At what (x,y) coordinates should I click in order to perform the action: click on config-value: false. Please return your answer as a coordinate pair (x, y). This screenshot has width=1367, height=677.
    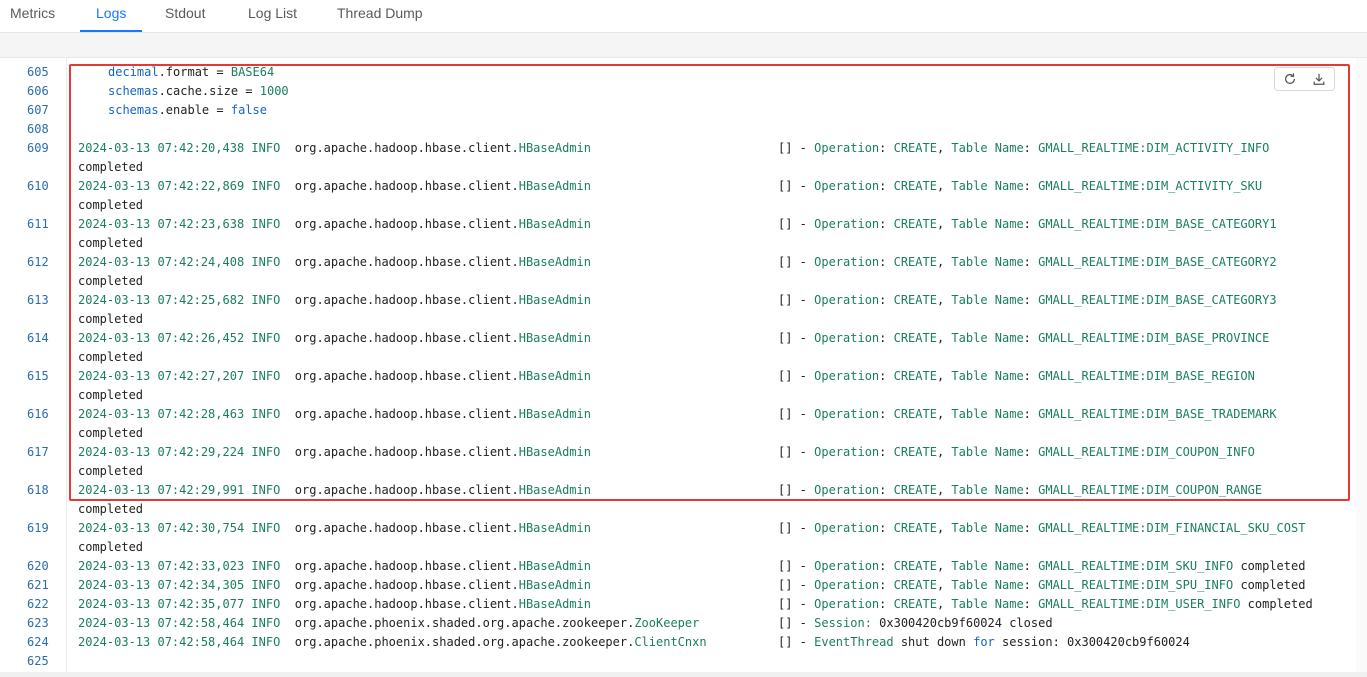
    Looking at the image, I should click on (248, 110).